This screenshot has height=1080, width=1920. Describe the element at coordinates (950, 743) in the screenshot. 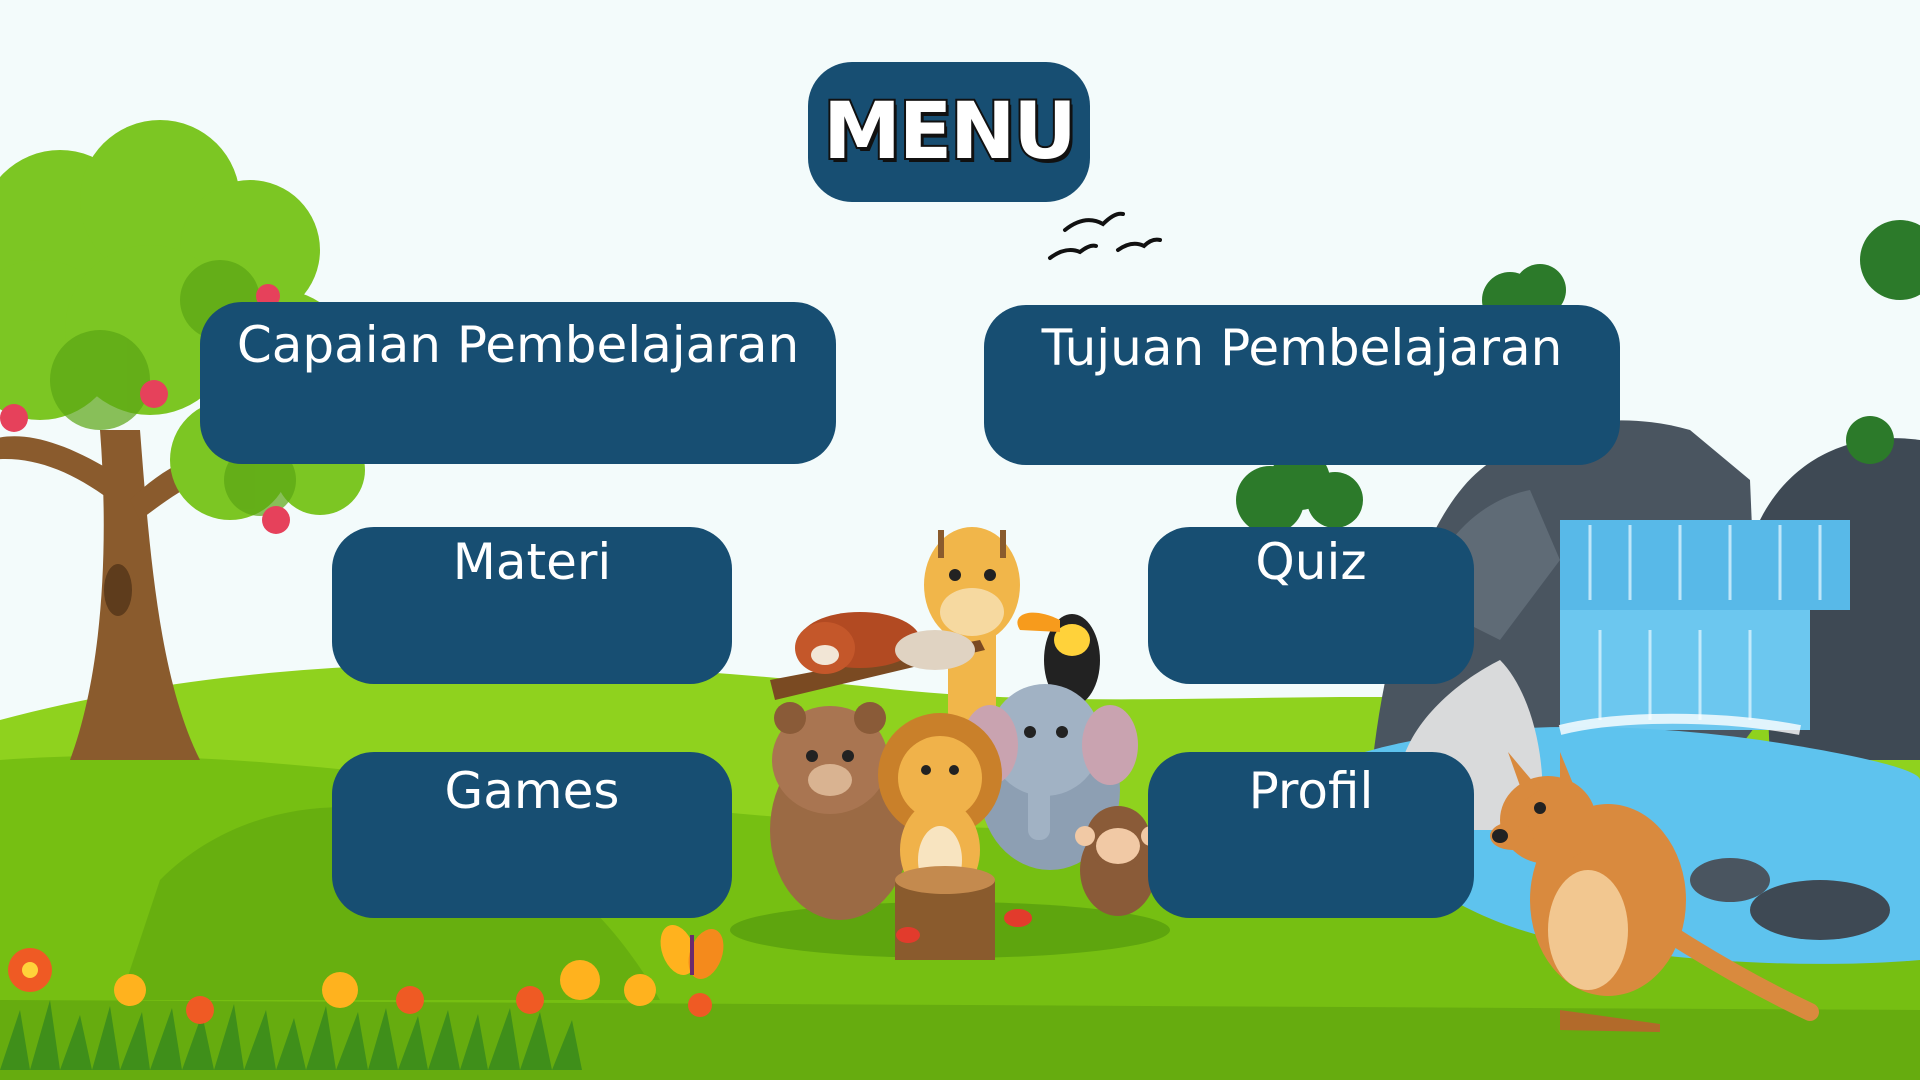

I see `animal-group` at that location.